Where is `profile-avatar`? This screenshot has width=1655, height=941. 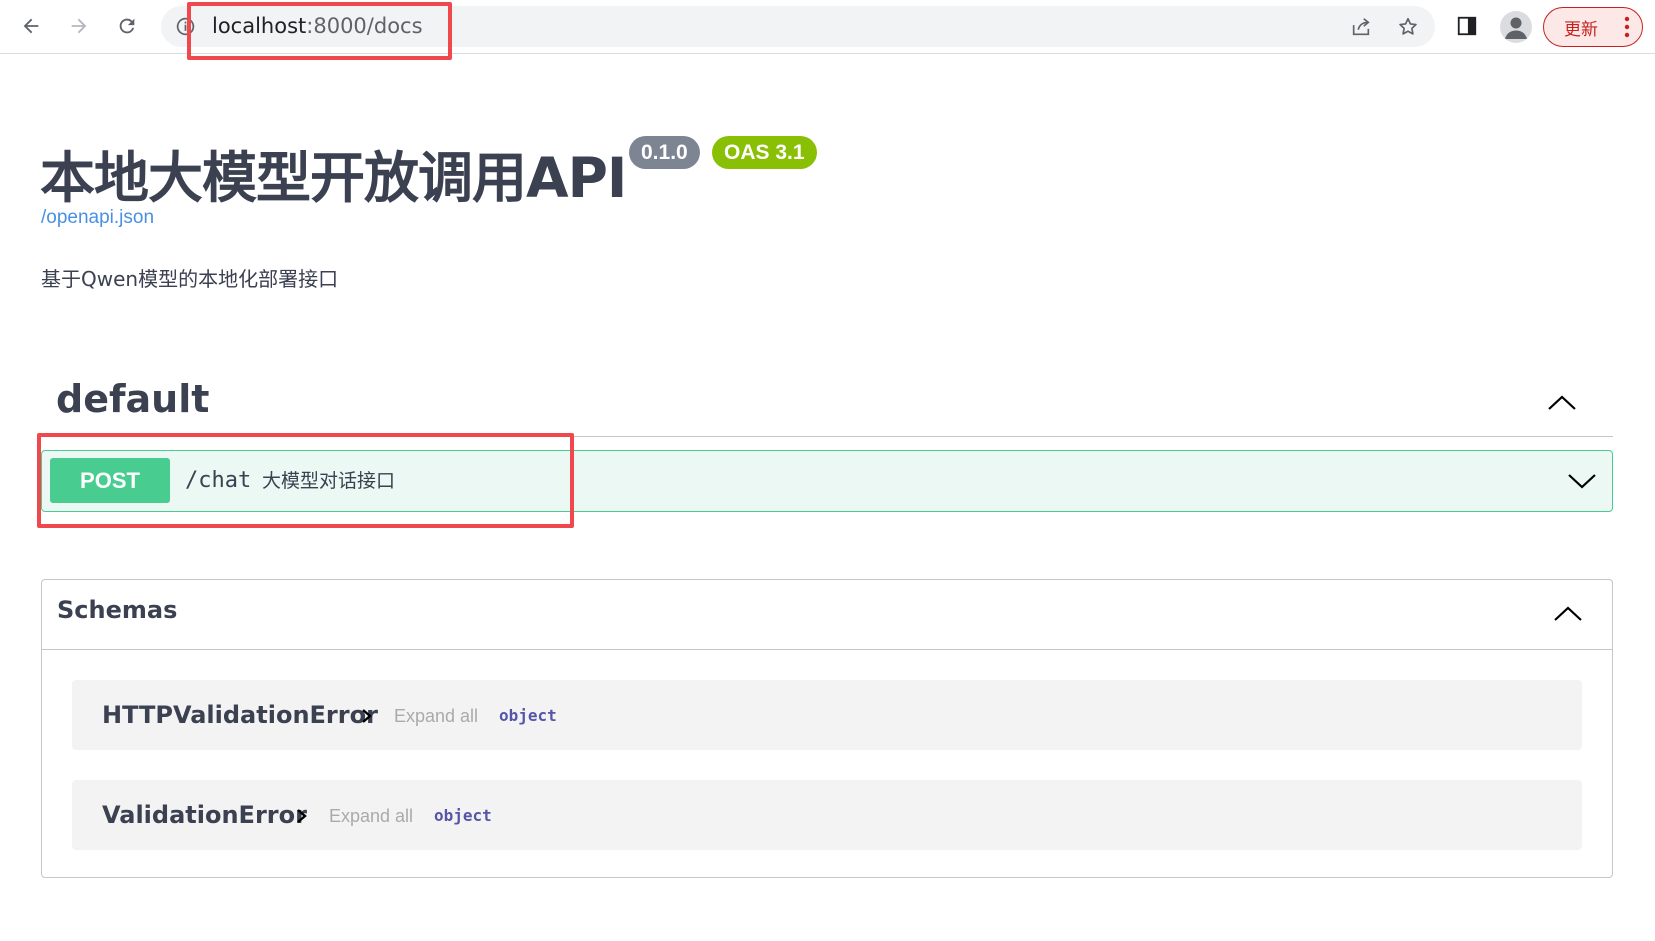 profile-avatar is located at coordinates (1516, 27).